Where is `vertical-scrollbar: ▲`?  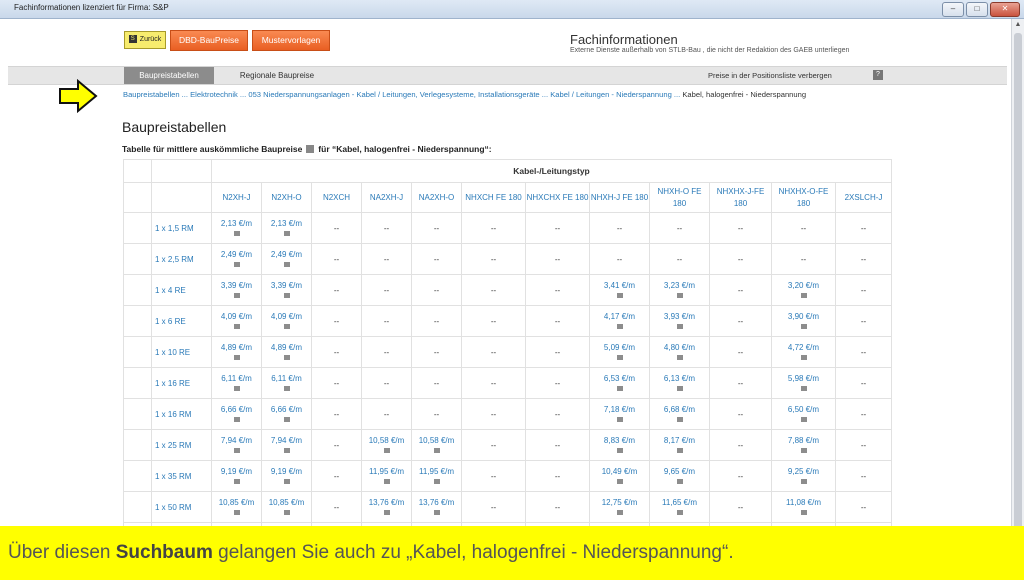
vertical-scrollbar: ▲ is located at coordinates (1017, 299).